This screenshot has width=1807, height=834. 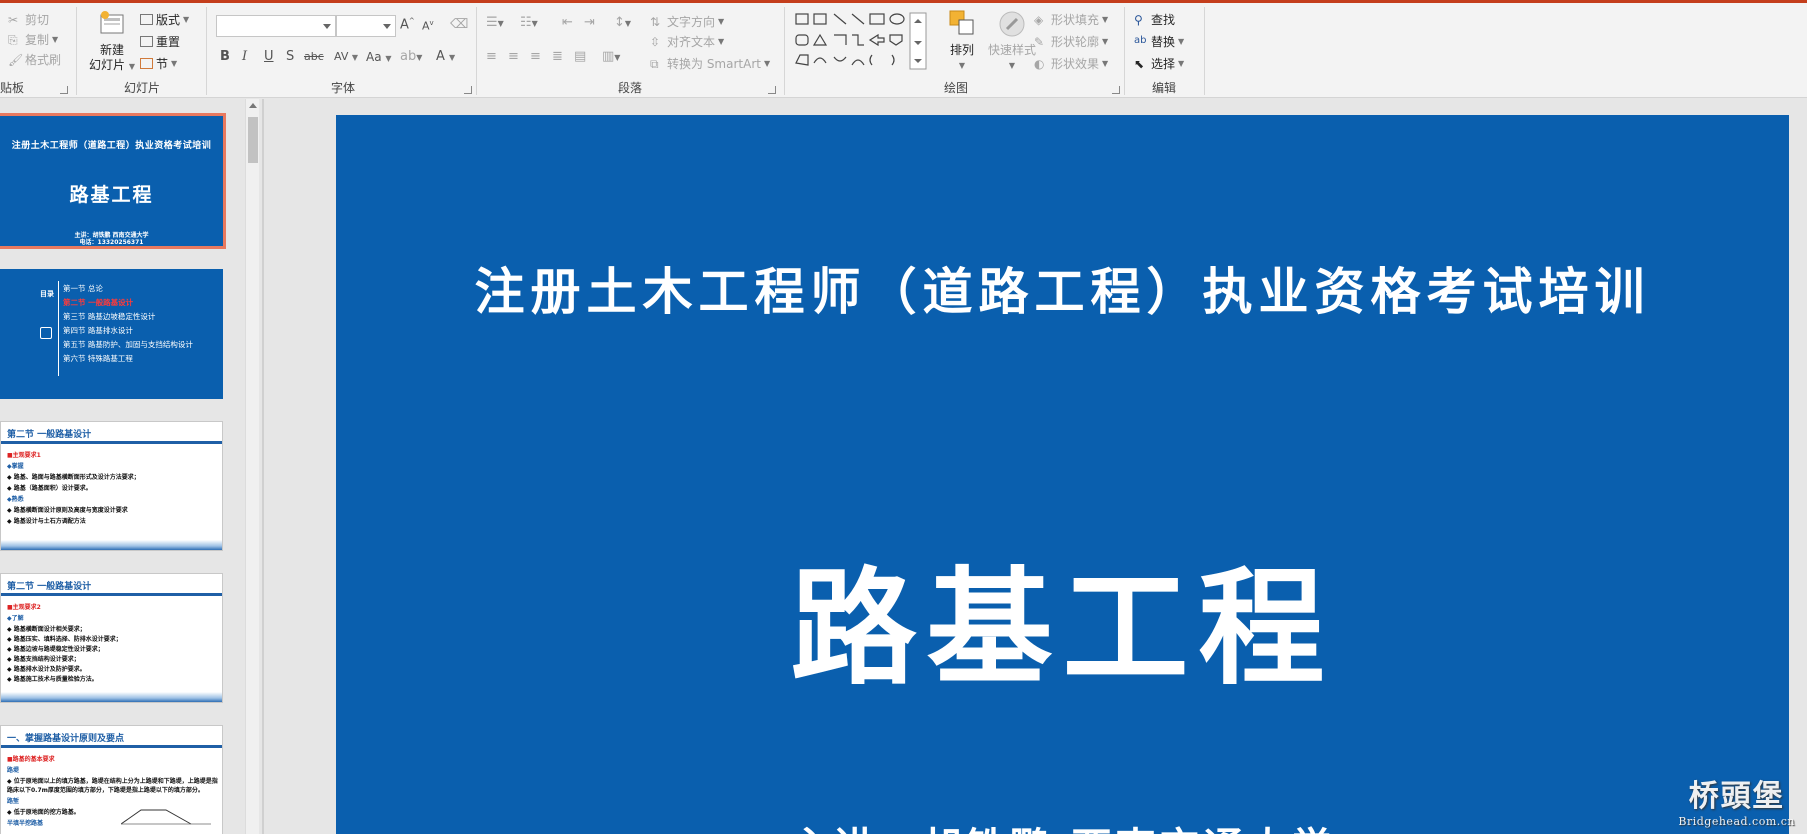 I want to click on thumb3-heading: 第二节 一般路基设计, so click(x=49, y=435).